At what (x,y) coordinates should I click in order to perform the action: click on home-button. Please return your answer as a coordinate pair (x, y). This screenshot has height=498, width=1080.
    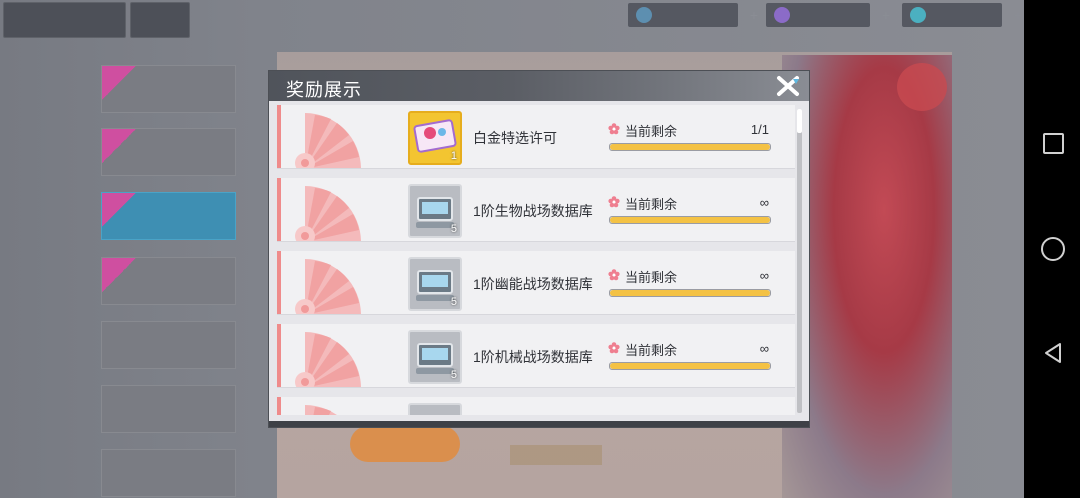
    Looking at the image, I should click on (64, 20).